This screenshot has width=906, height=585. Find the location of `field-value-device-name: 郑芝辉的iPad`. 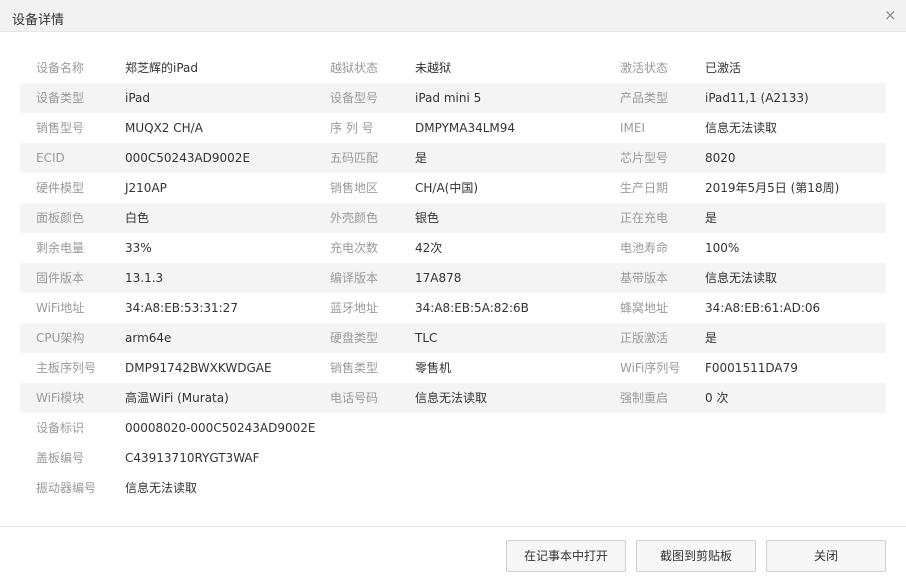

field-value-device-name: 郑芝辉的iPad is located at coordinates (162, 68).